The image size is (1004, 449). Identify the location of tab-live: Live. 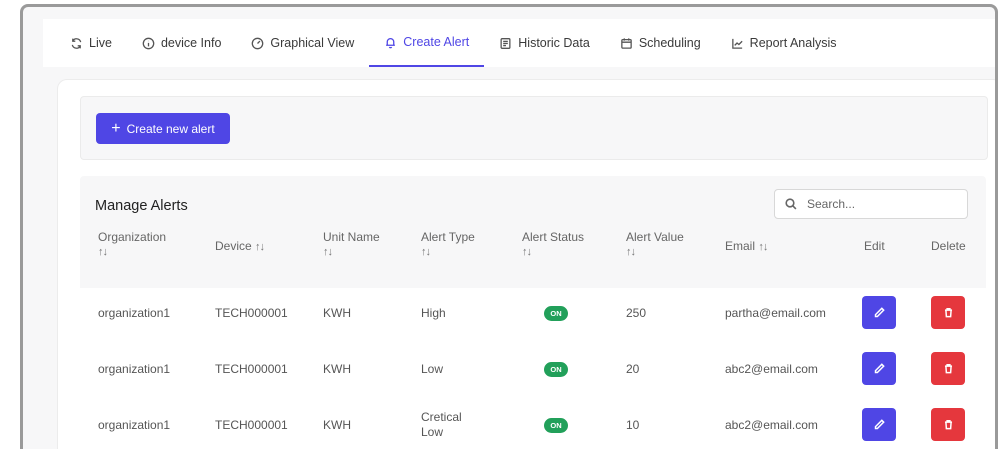
(91, 43).